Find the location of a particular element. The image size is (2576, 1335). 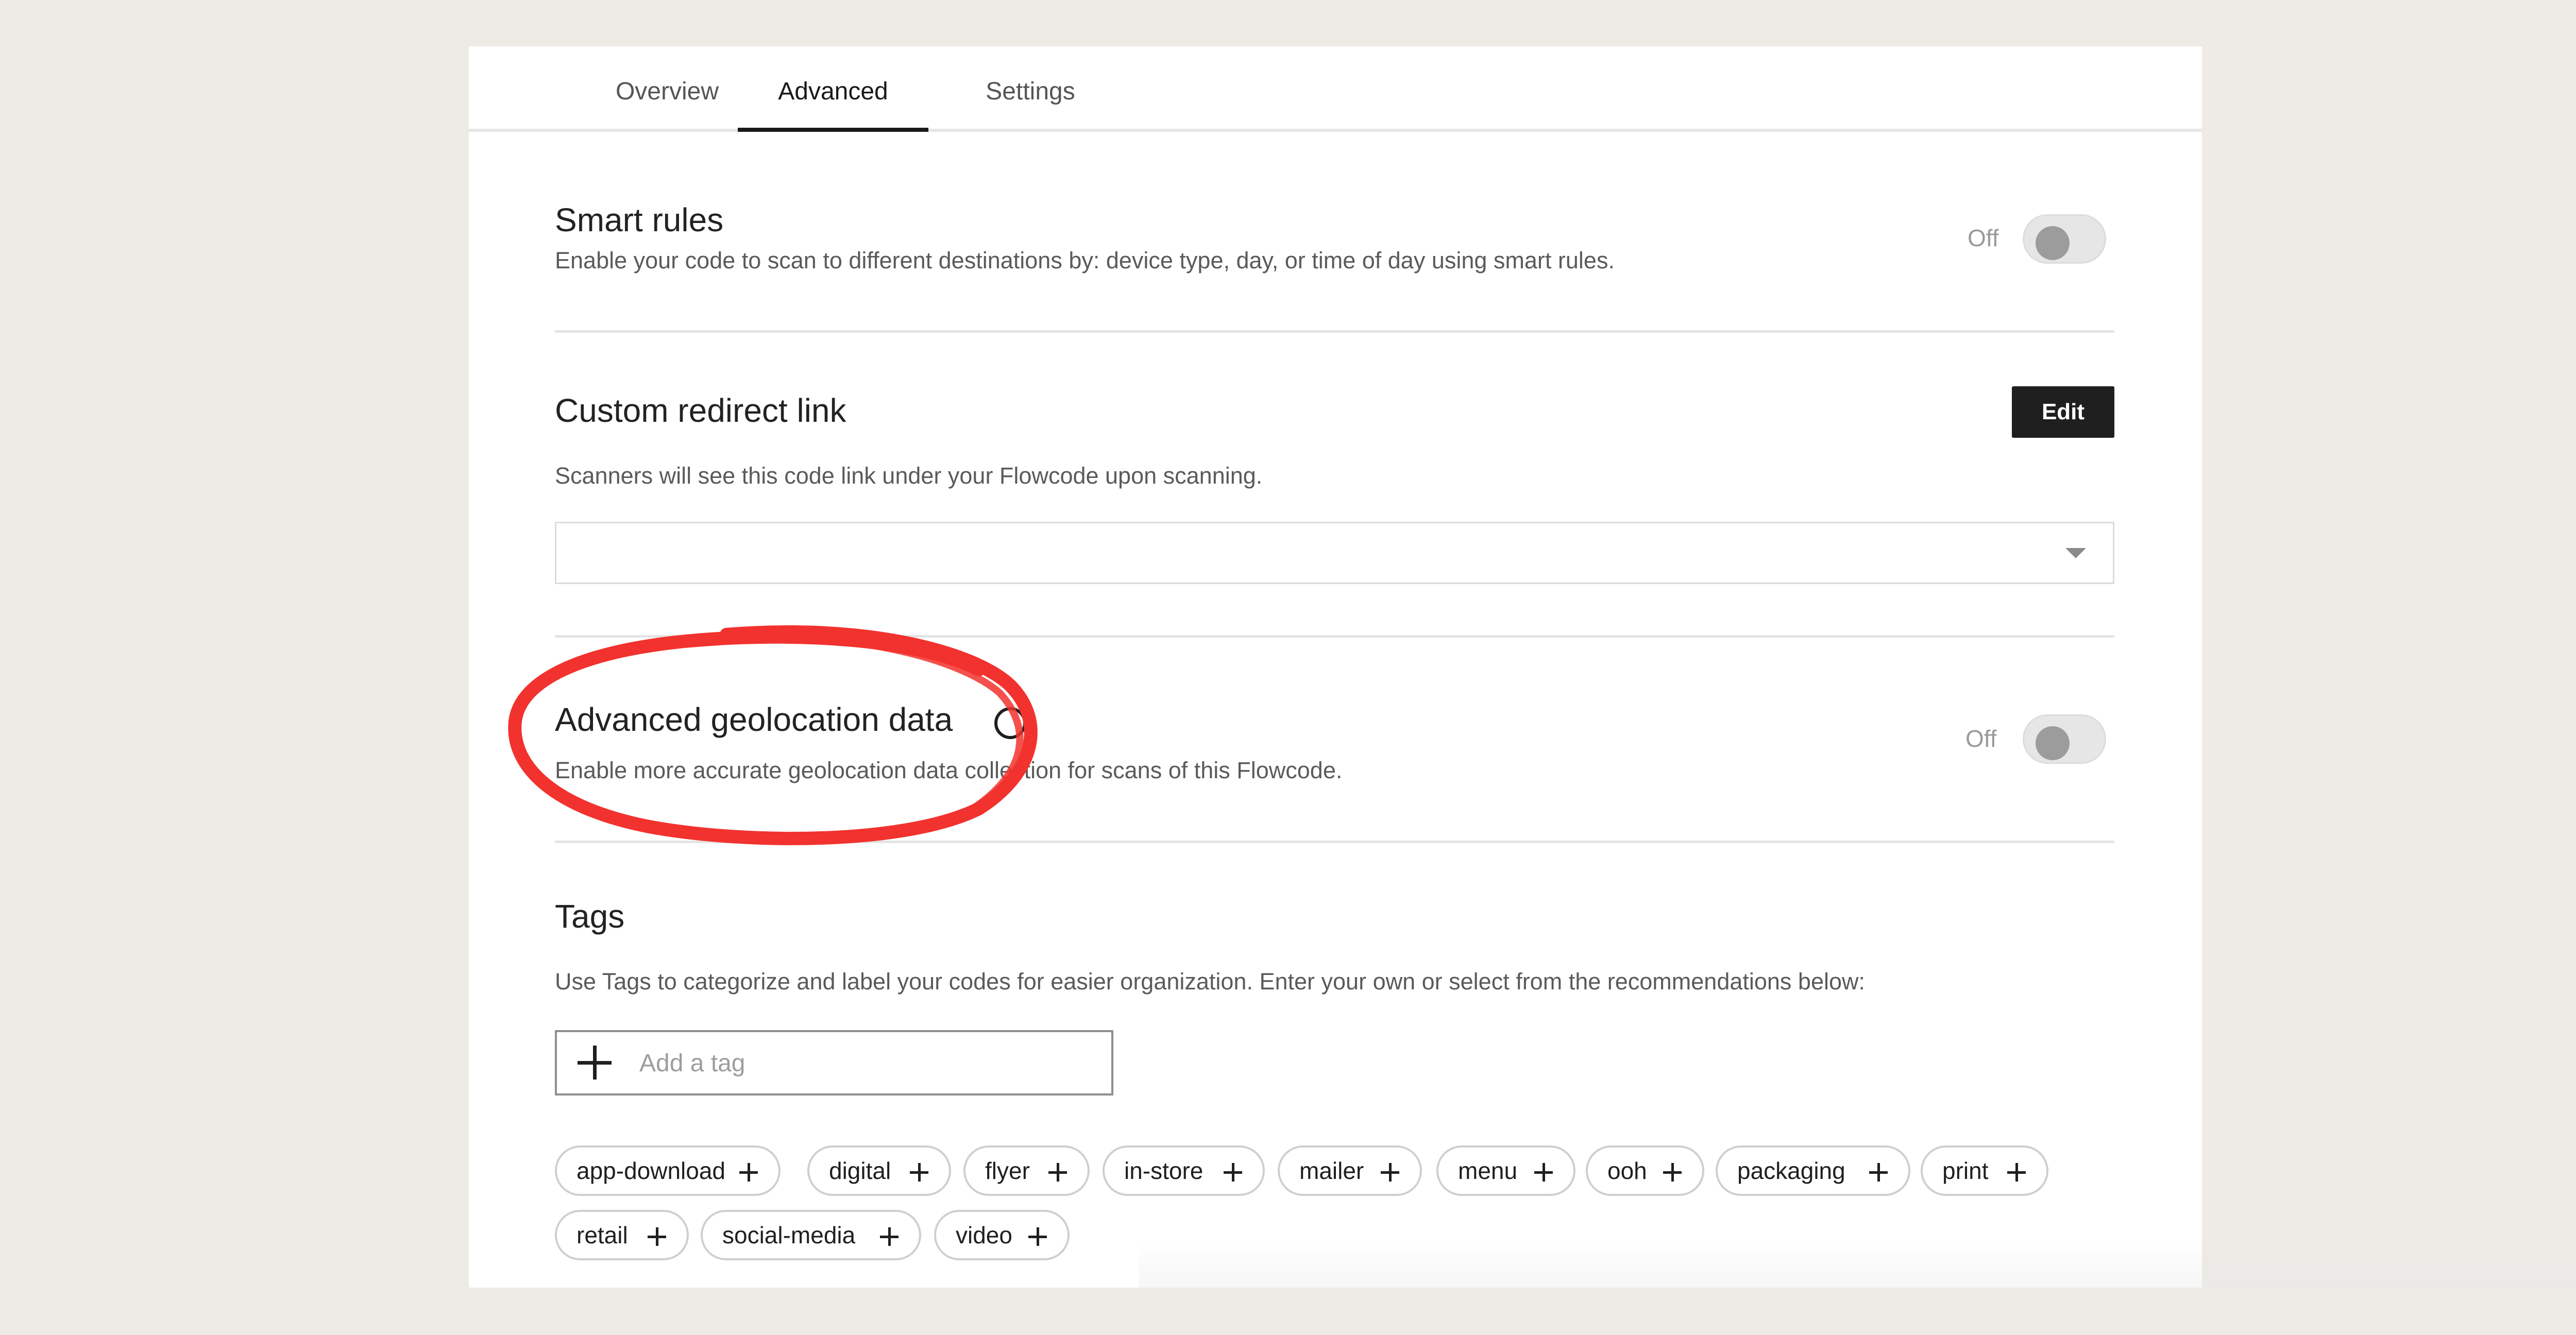

add-tag-input is located at coordinates (866, 1063).